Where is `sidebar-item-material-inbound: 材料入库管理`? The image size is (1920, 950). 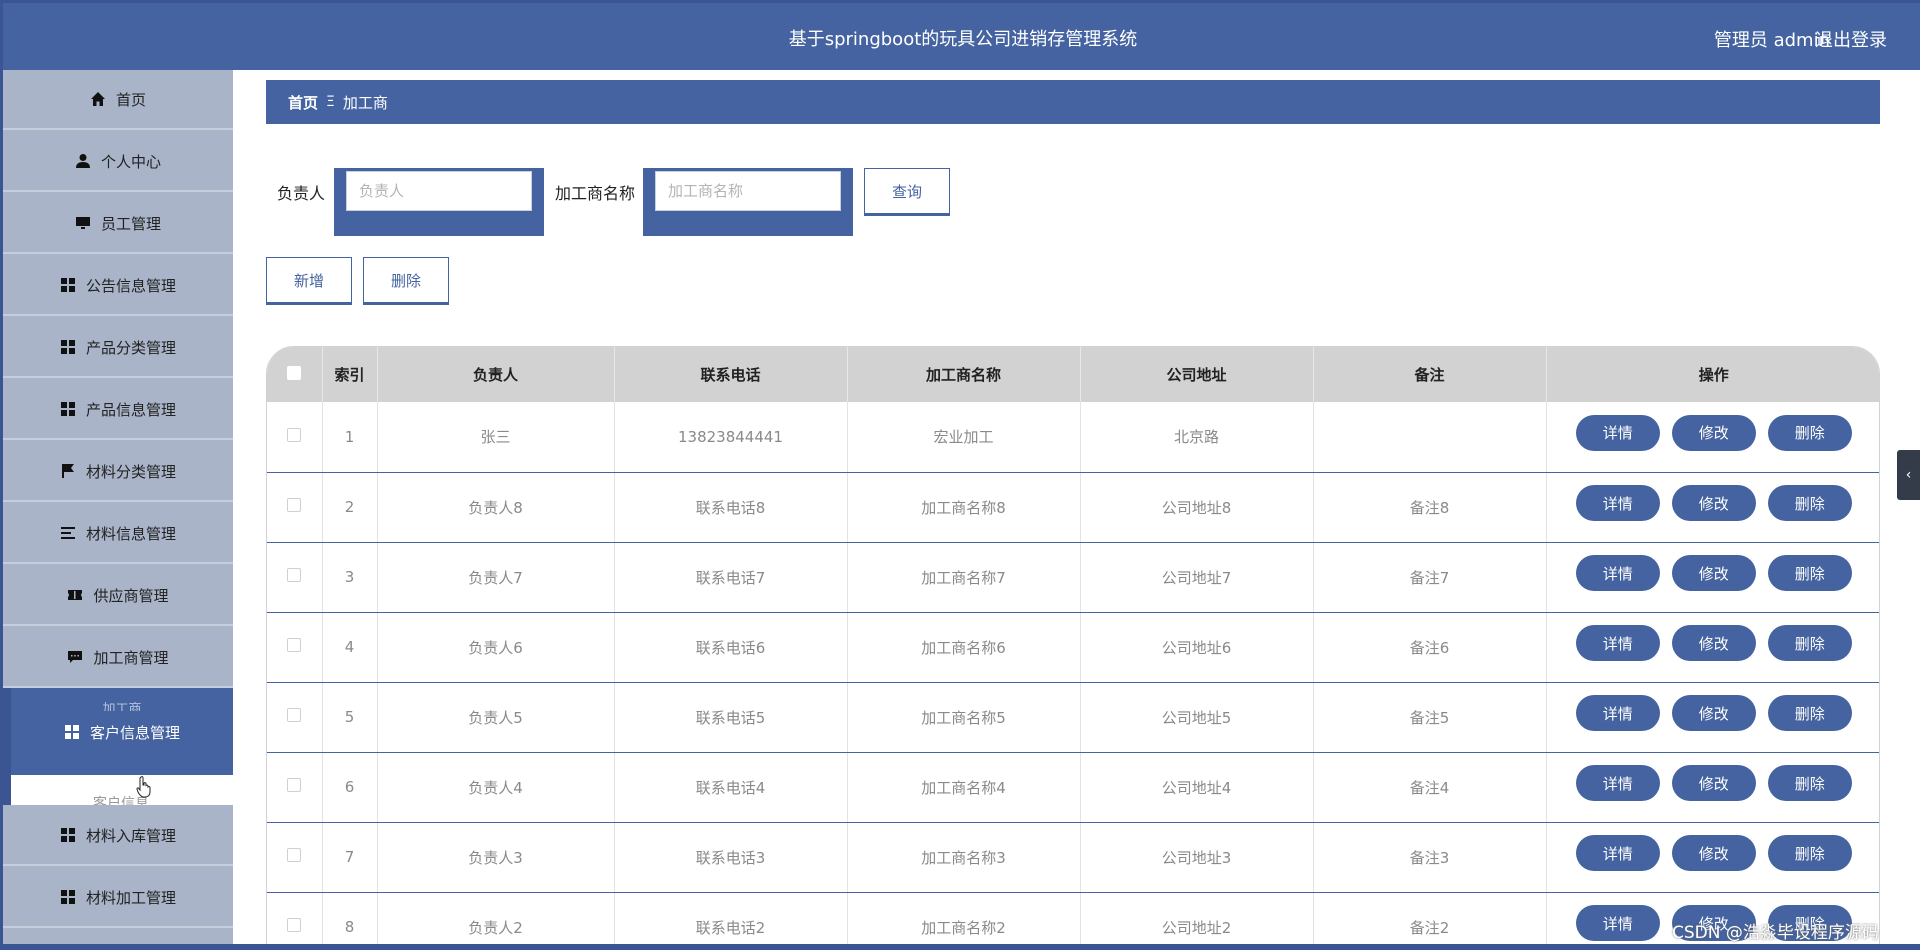
sidebar-item-material-inbound: 材料入库管理 is located at coordinates (118, 836).